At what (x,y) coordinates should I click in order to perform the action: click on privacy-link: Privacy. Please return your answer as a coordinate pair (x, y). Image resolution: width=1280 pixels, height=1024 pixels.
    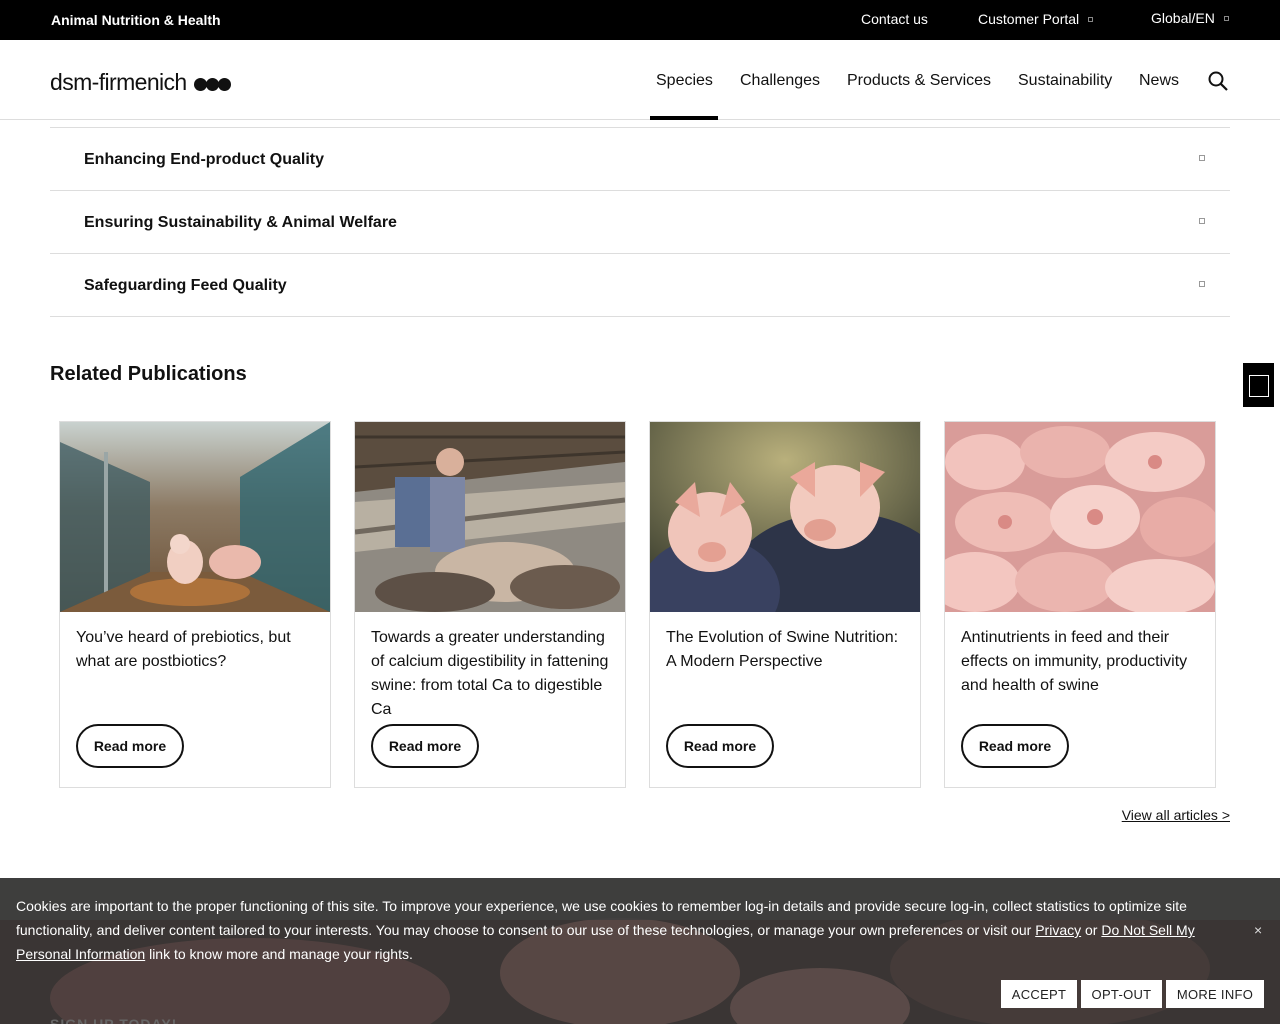
    Looking at the image, I should click on (1058, 930).